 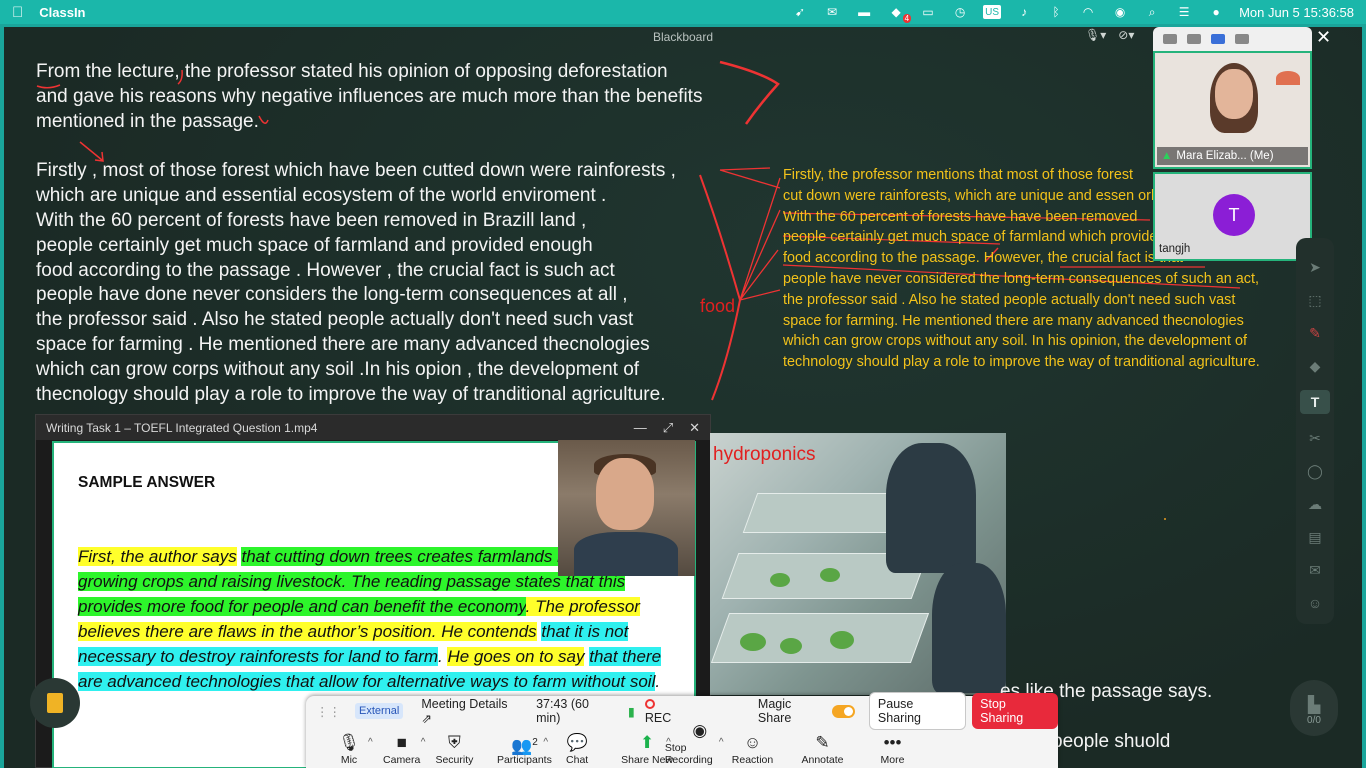 What do you see at coordinates (1315, 570) in the screenshot?
I see `chat-icon: ✉` at bounding box center [1315, 570].